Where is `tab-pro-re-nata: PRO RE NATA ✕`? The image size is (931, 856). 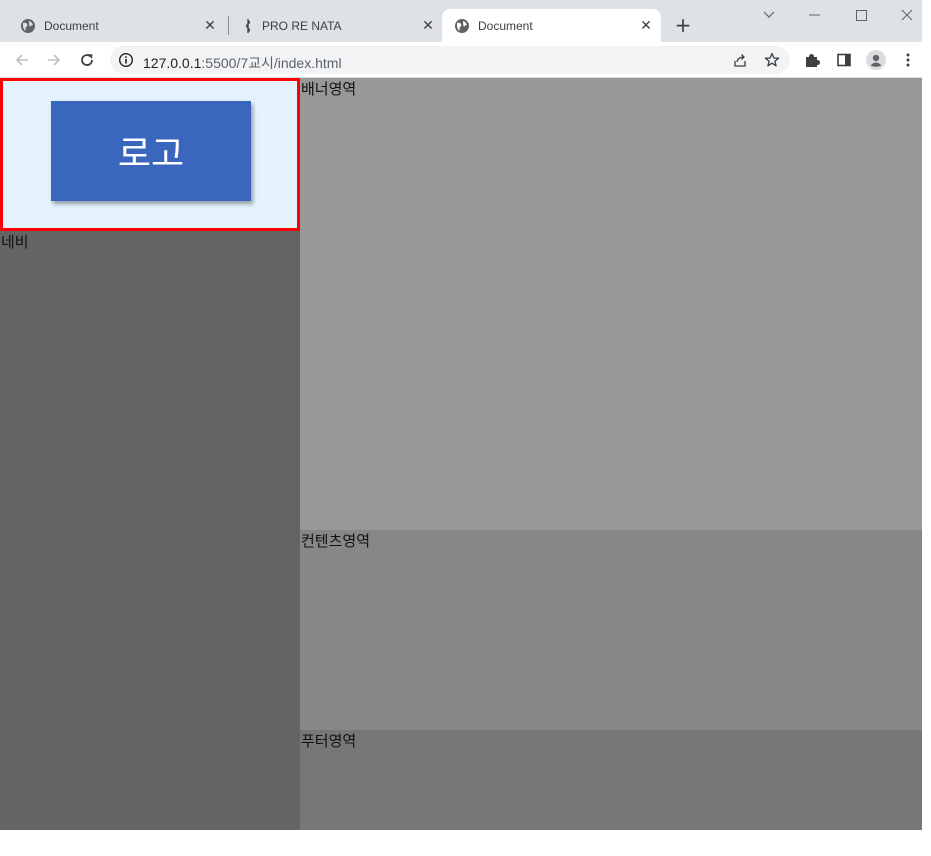 tab-pro-re-nata: PRO RE NATA ✕ is located at coordinates (334, 25).